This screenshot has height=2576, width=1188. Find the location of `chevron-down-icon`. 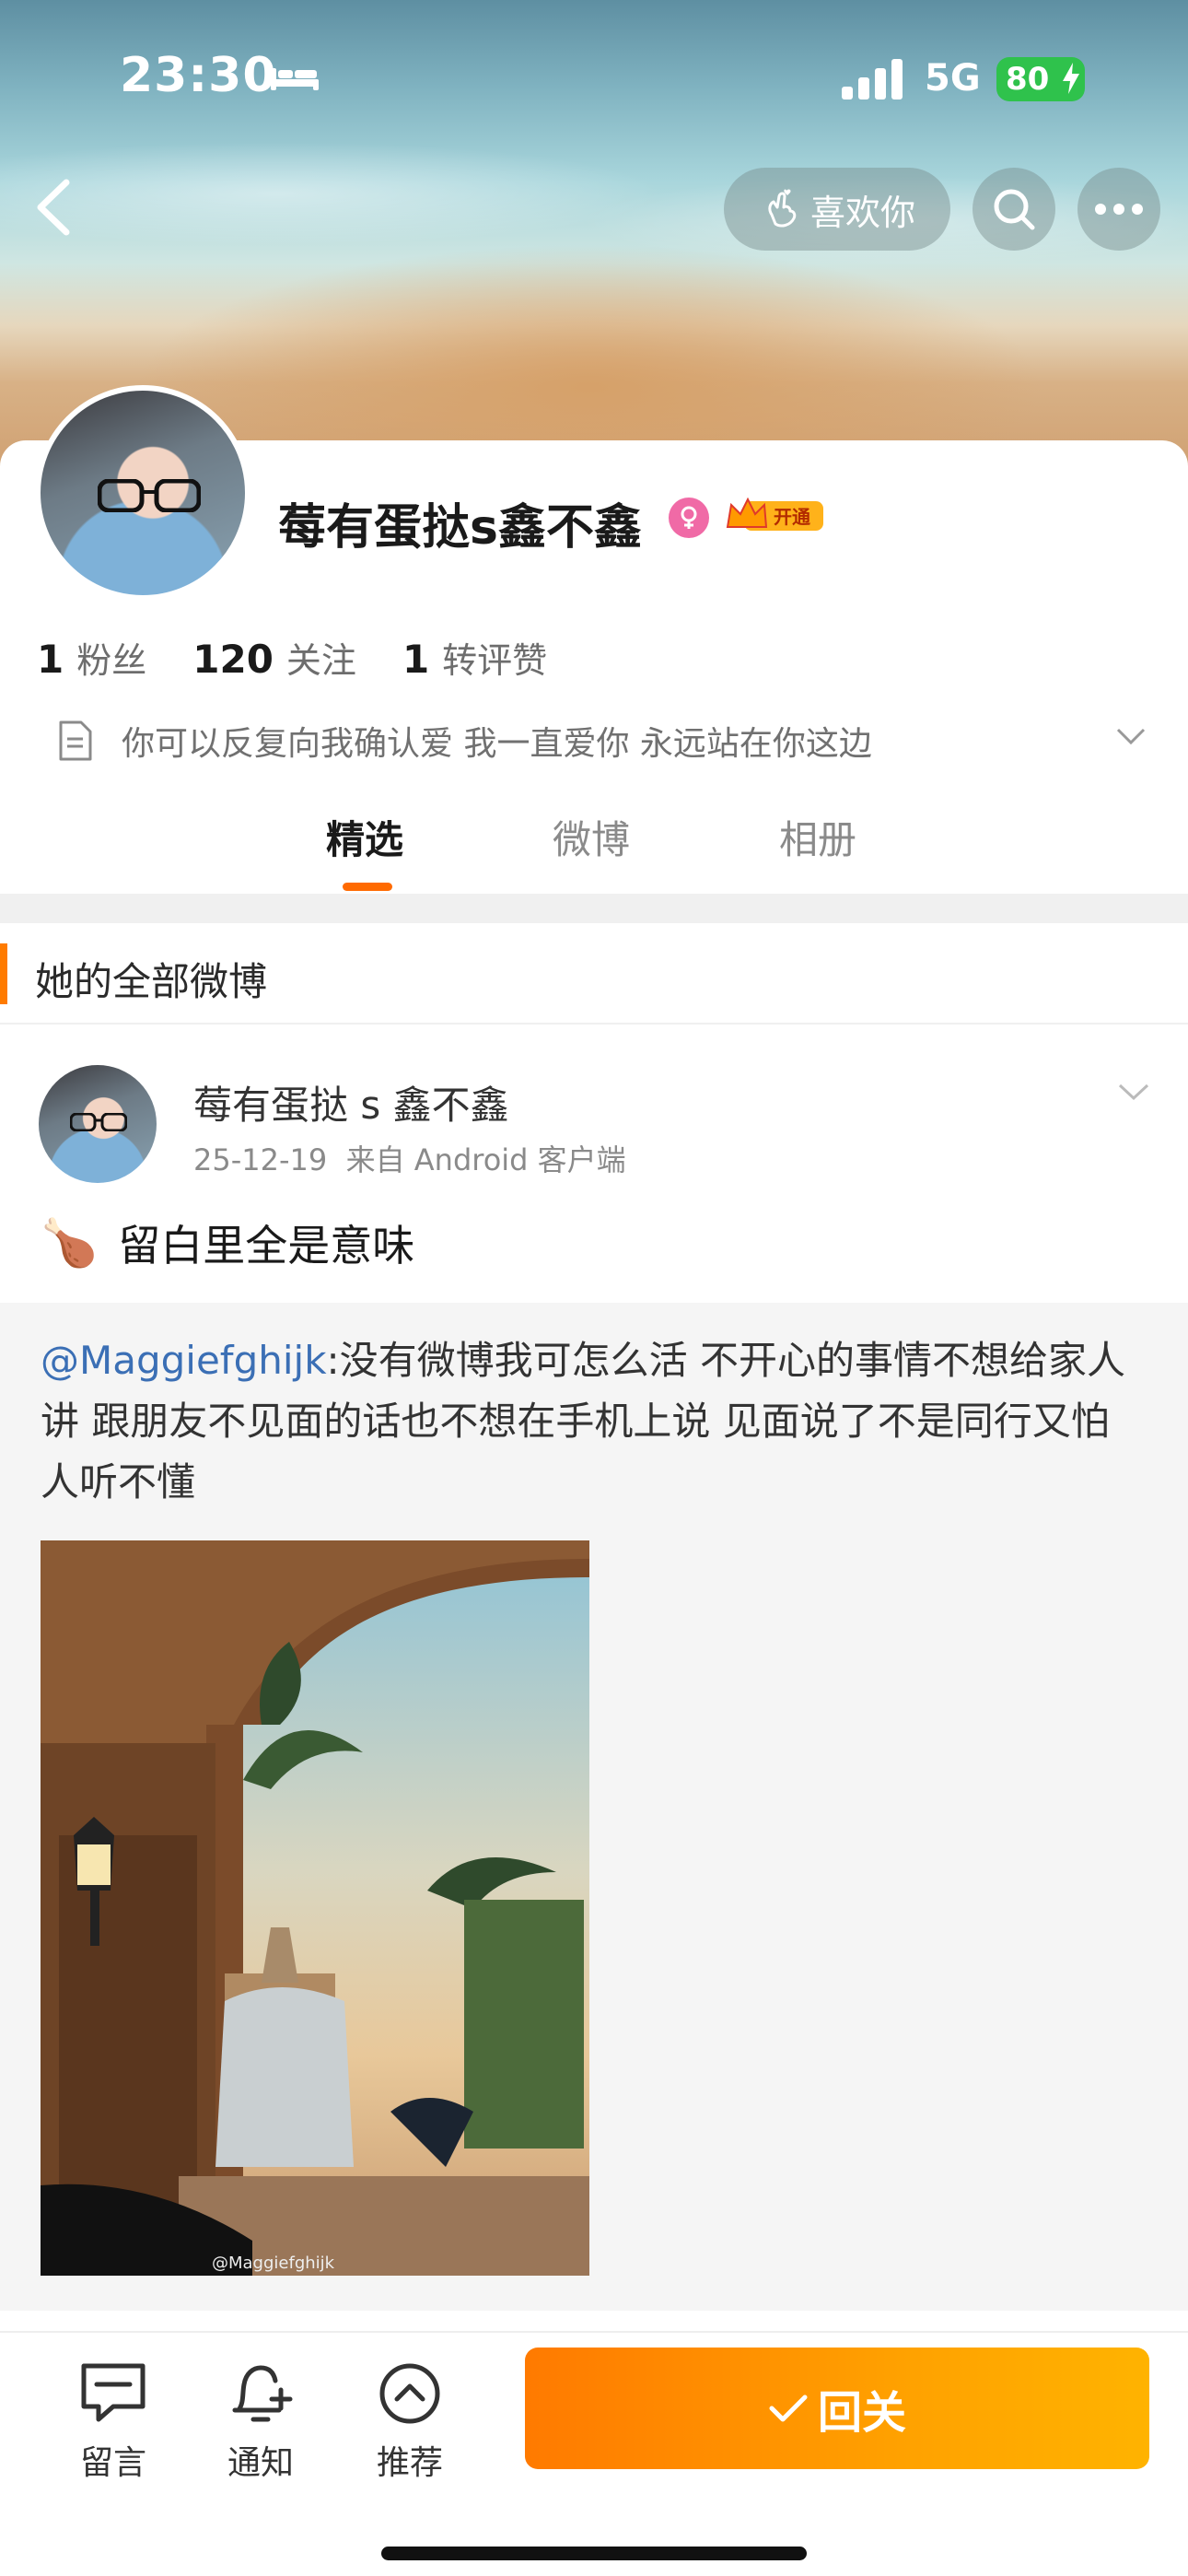

chevron-down-icon is located at coordinates (1130, 736).